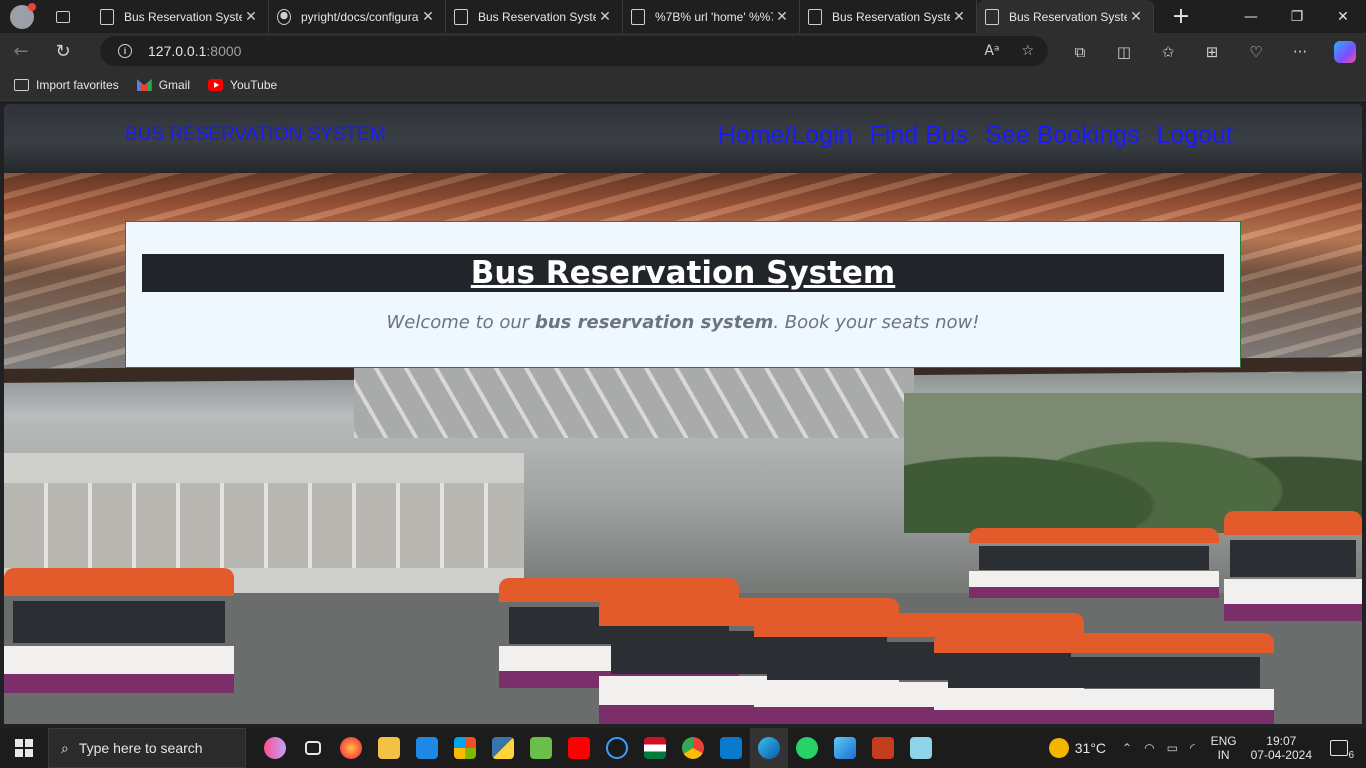  I want to click on github-icon, so click(284, 16).